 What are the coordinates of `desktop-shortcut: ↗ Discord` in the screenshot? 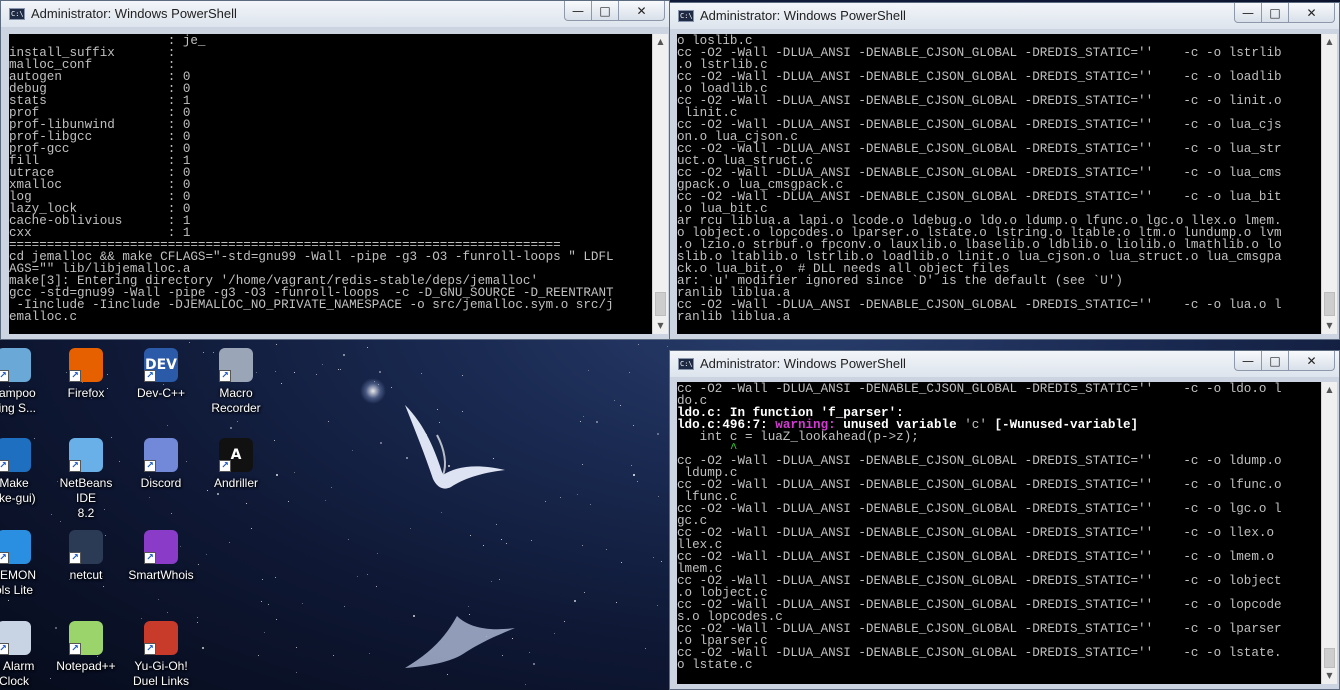 It's located at (161, 464).